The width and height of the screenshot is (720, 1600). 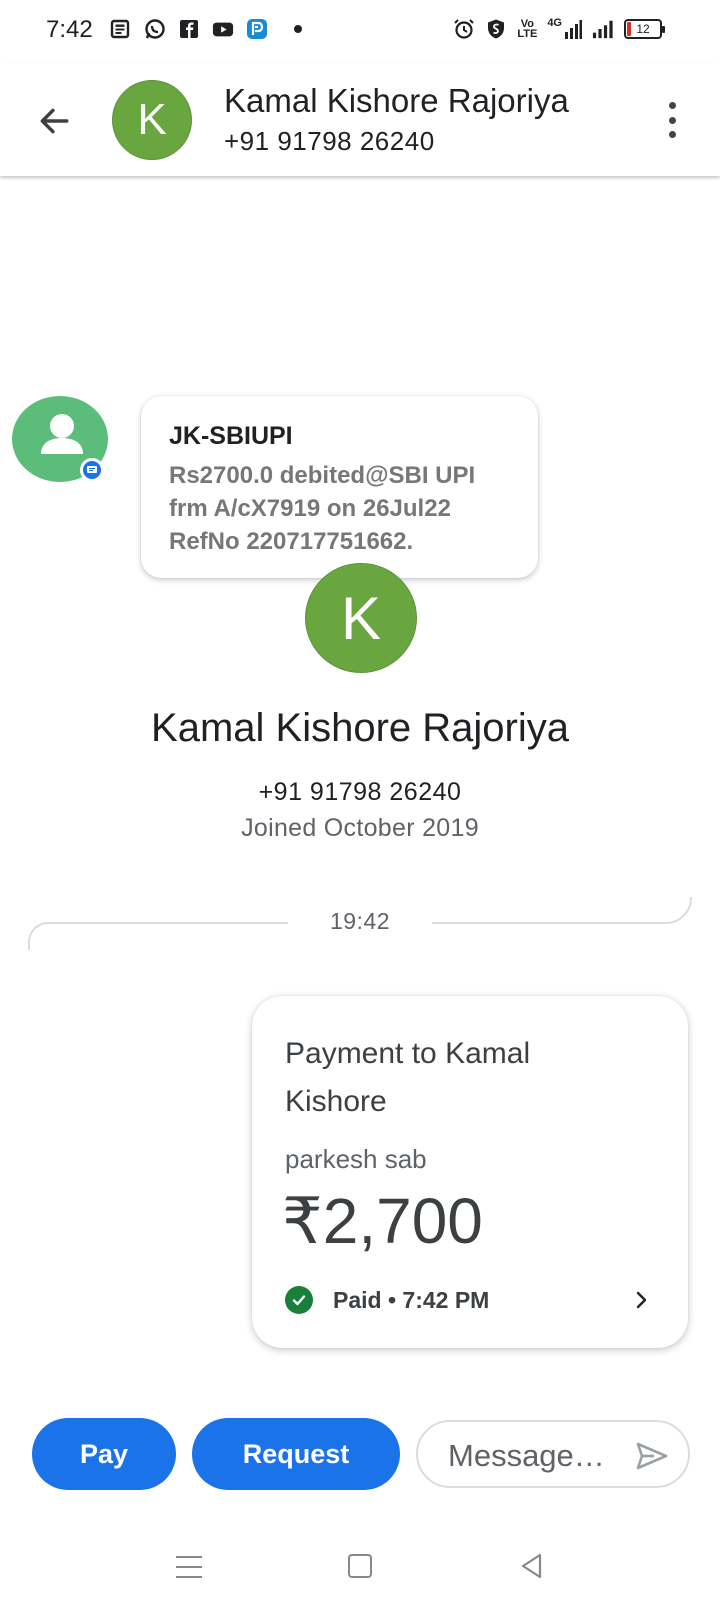 I want to click on chevron-right-icon, so click(x=641, y=1300).